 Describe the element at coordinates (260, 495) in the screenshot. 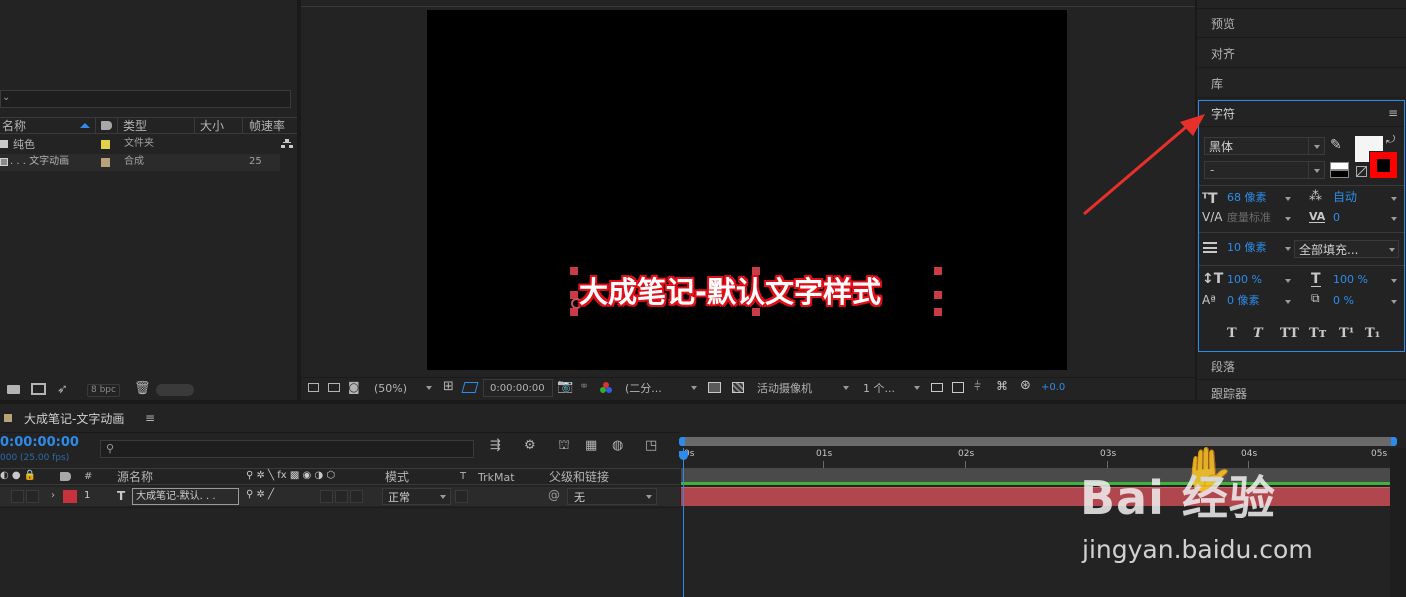

I see `layer-switches: ⚲ ✲ ╱` at that location.